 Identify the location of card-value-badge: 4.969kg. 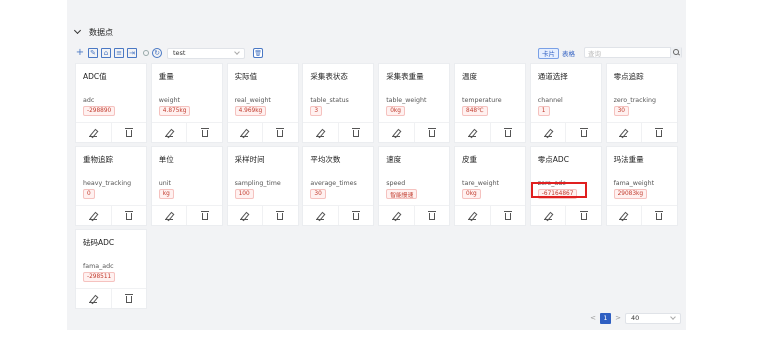
(250, 111).